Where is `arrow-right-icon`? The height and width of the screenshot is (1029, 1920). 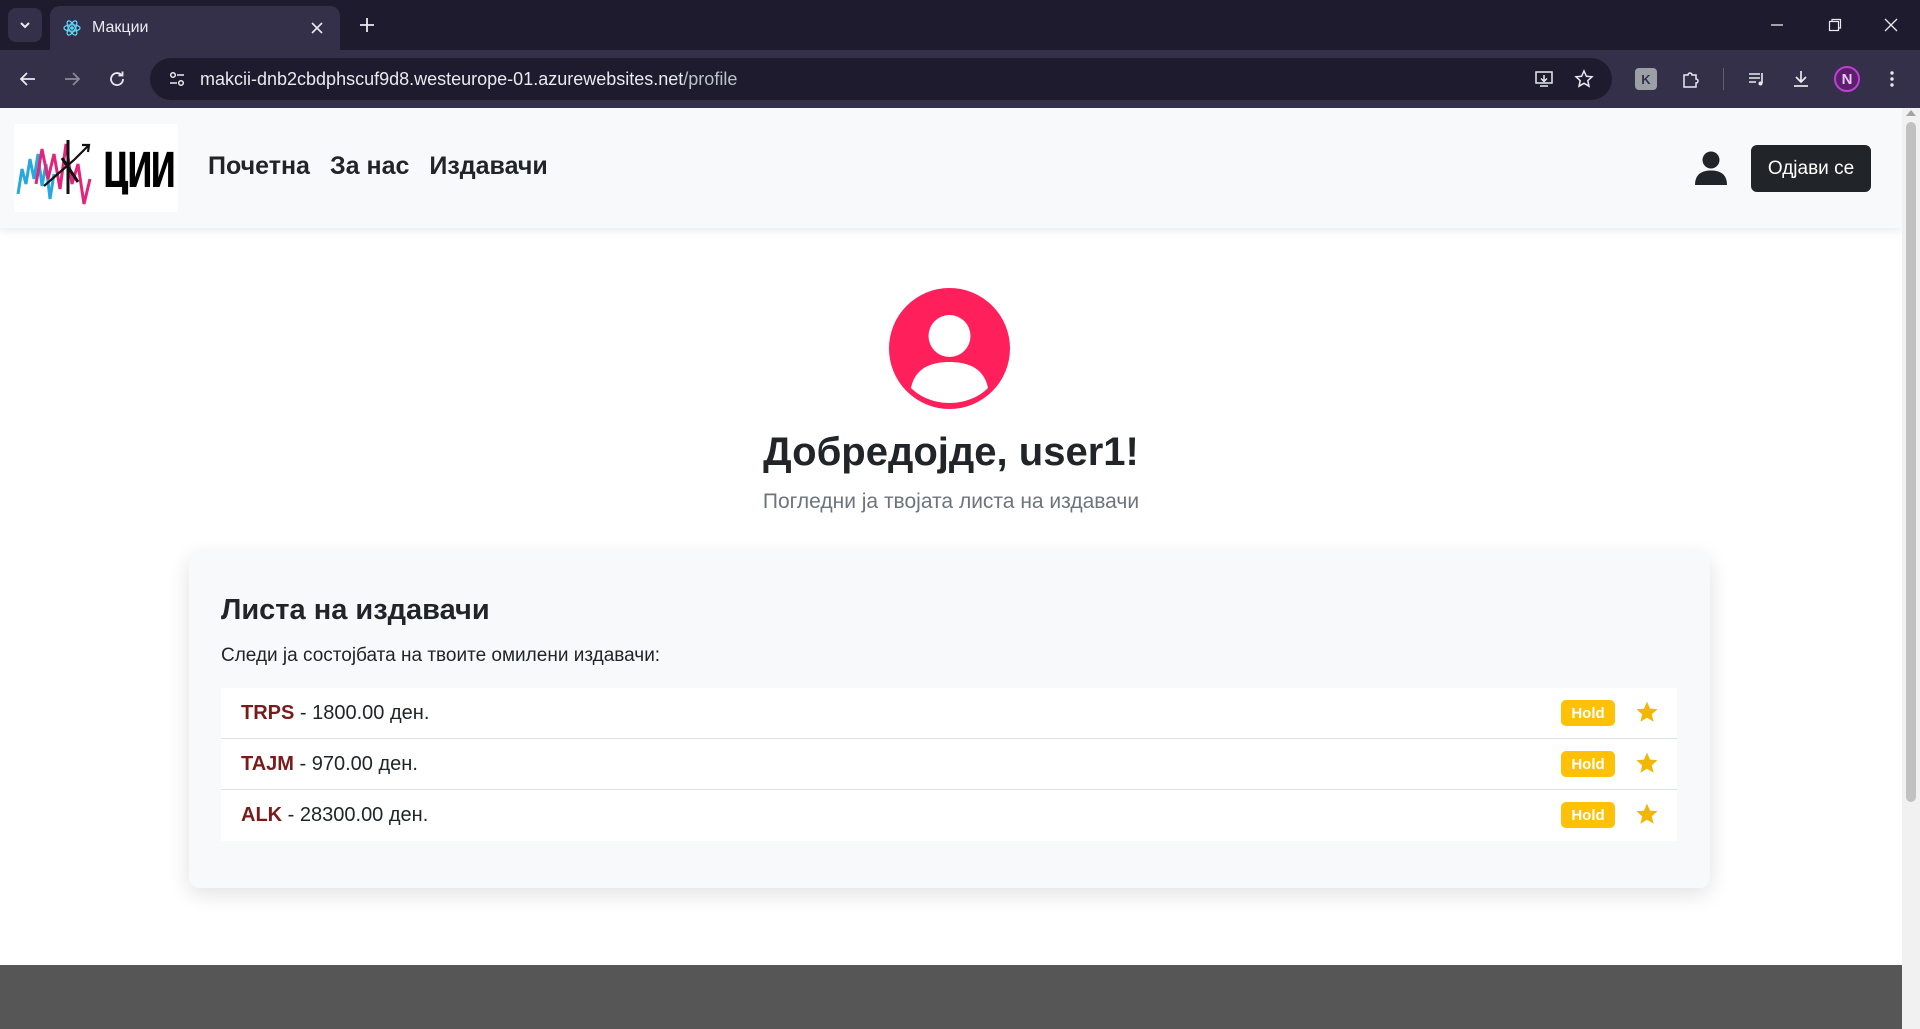 arrow-right-icon is located at coordinates (73, 79).